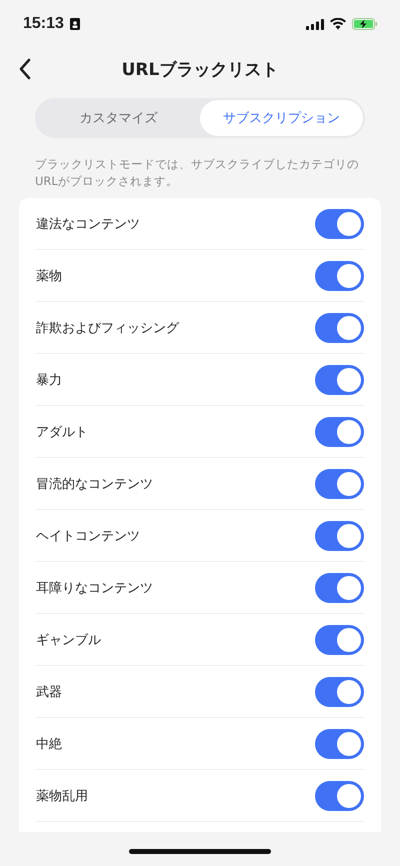 Image resolution: width=400 pixels, height=866 pixels. What do you see at coordinates (43, 24) in the screenshot?
I see `status-time: 15:13` at bounding box center [43, 24].